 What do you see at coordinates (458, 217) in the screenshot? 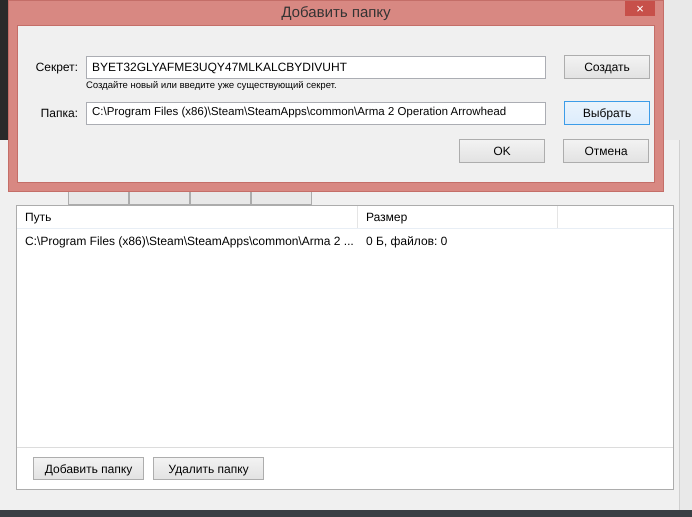
I see `column-header: Размер` at bounding box center [458, 217].